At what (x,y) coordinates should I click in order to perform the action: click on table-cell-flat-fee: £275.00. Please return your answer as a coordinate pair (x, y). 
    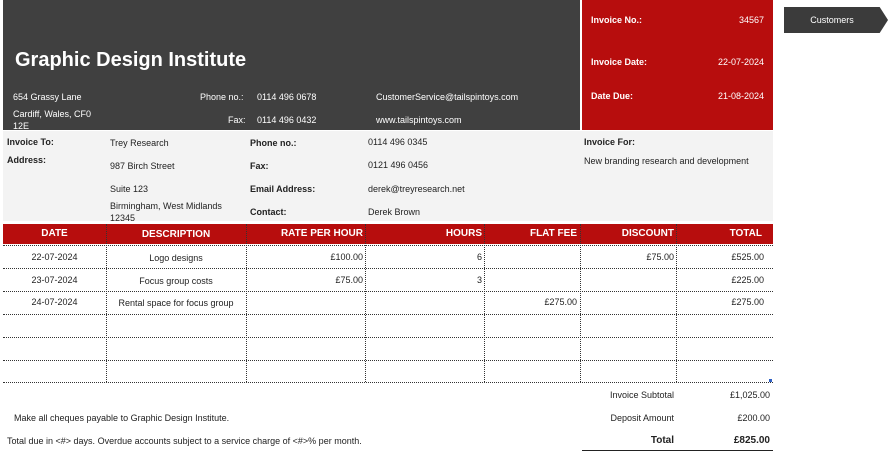
    Looking at the image, I should click on (530, 302).